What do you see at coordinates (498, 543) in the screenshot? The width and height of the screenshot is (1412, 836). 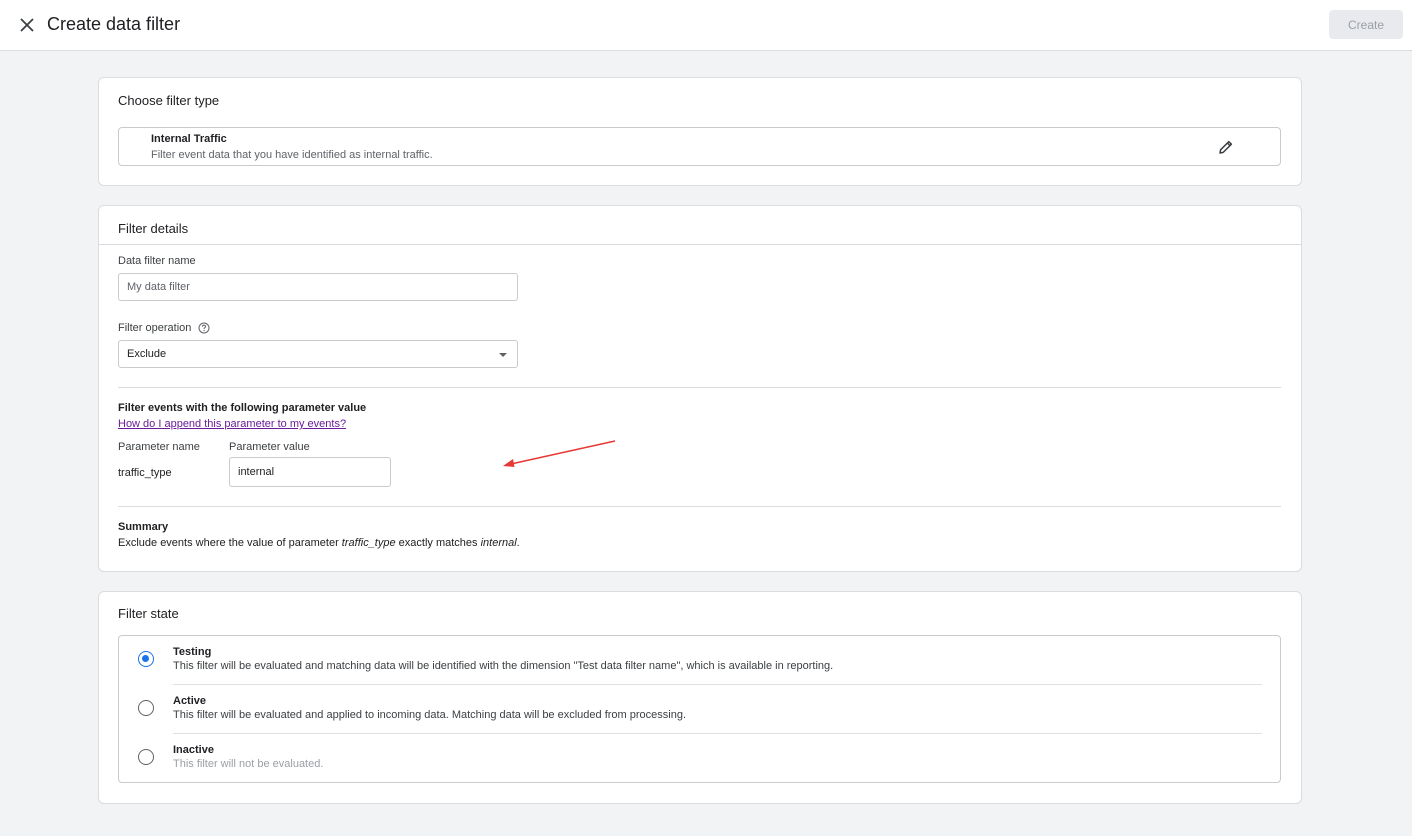 I see `summary-value: internal` at bounding box center [498, 543].